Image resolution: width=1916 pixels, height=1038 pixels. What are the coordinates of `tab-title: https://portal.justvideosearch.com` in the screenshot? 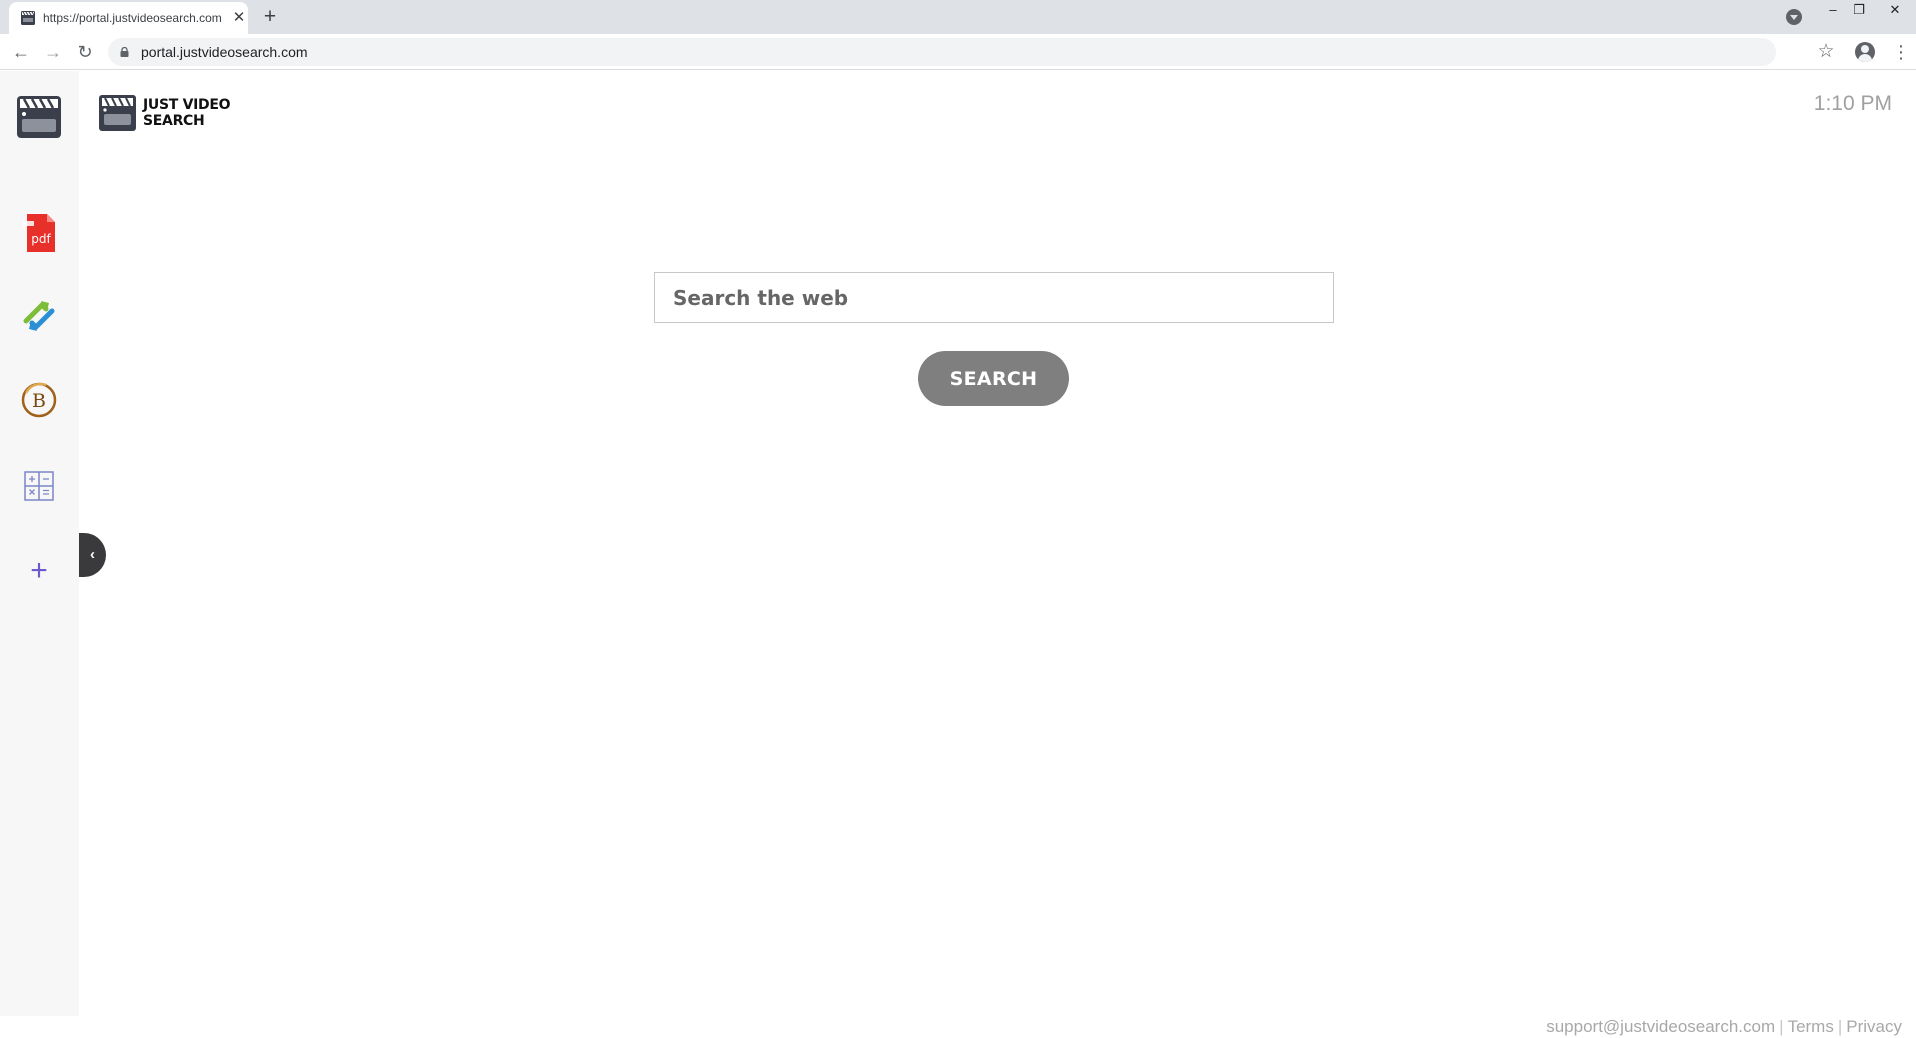 It's located at (132, 18).